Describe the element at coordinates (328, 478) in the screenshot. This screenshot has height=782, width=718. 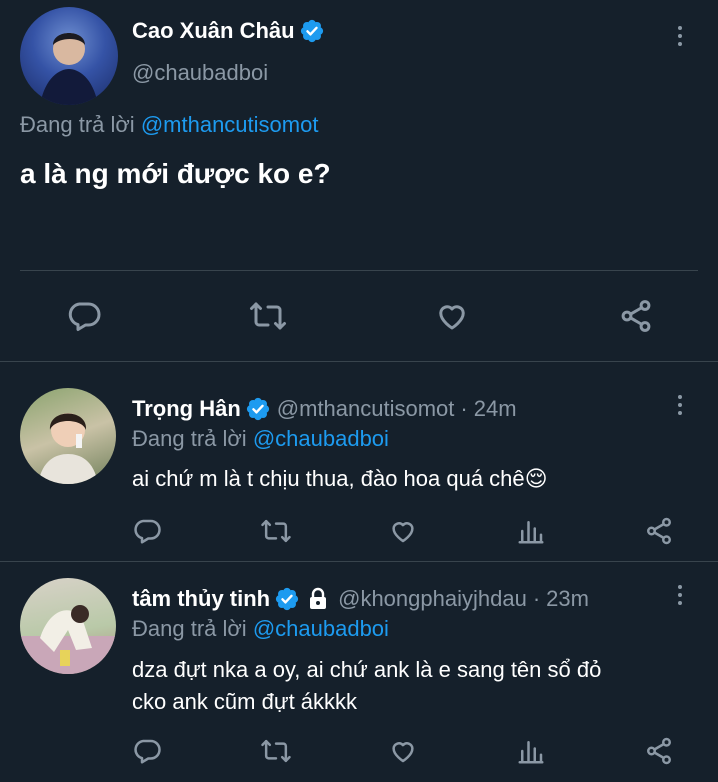
I see `tweet-text-content: ai chứ m là t chịu thua, đào hoa quá chê` at that location.